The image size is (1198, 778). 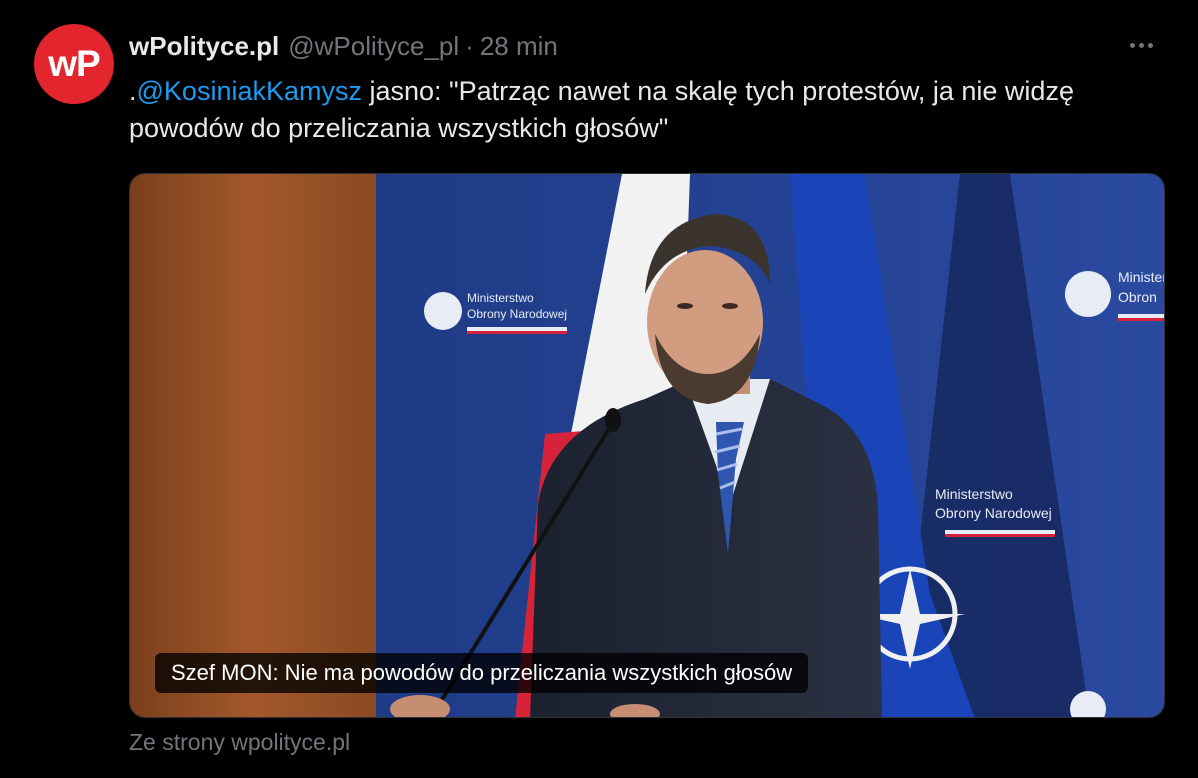 I want to click on backdrop-text-right-1: Minister, so click(x=1141, y=277).